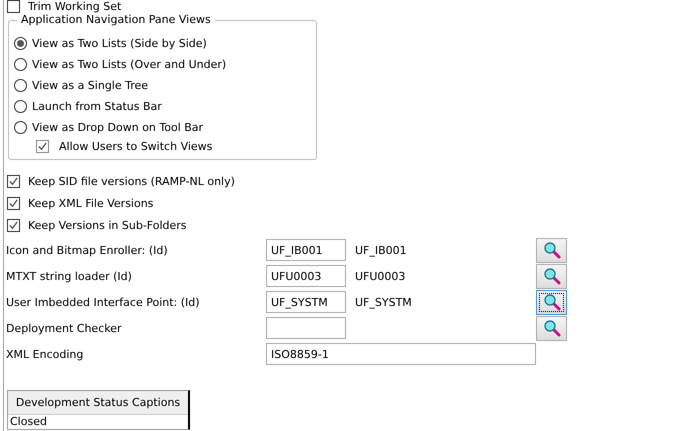 The height and width of the screenshot is (431, 688). What do you see at coordinates (107, 225) in the screenshot?
I see `checkbox-label: Keep Versions in Sub-Folders` at bounding box center [107, 225].